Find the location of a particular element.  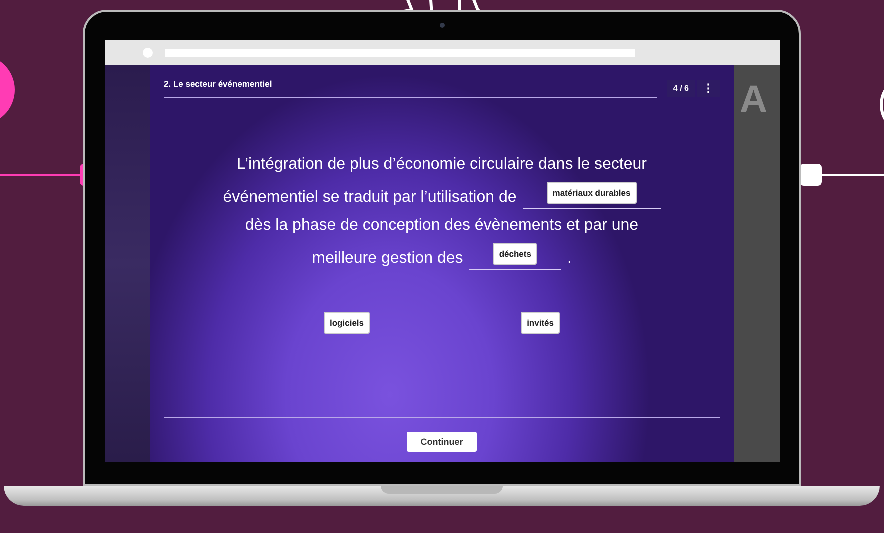

browser-dot-icon is located at coordinates (148, 53).